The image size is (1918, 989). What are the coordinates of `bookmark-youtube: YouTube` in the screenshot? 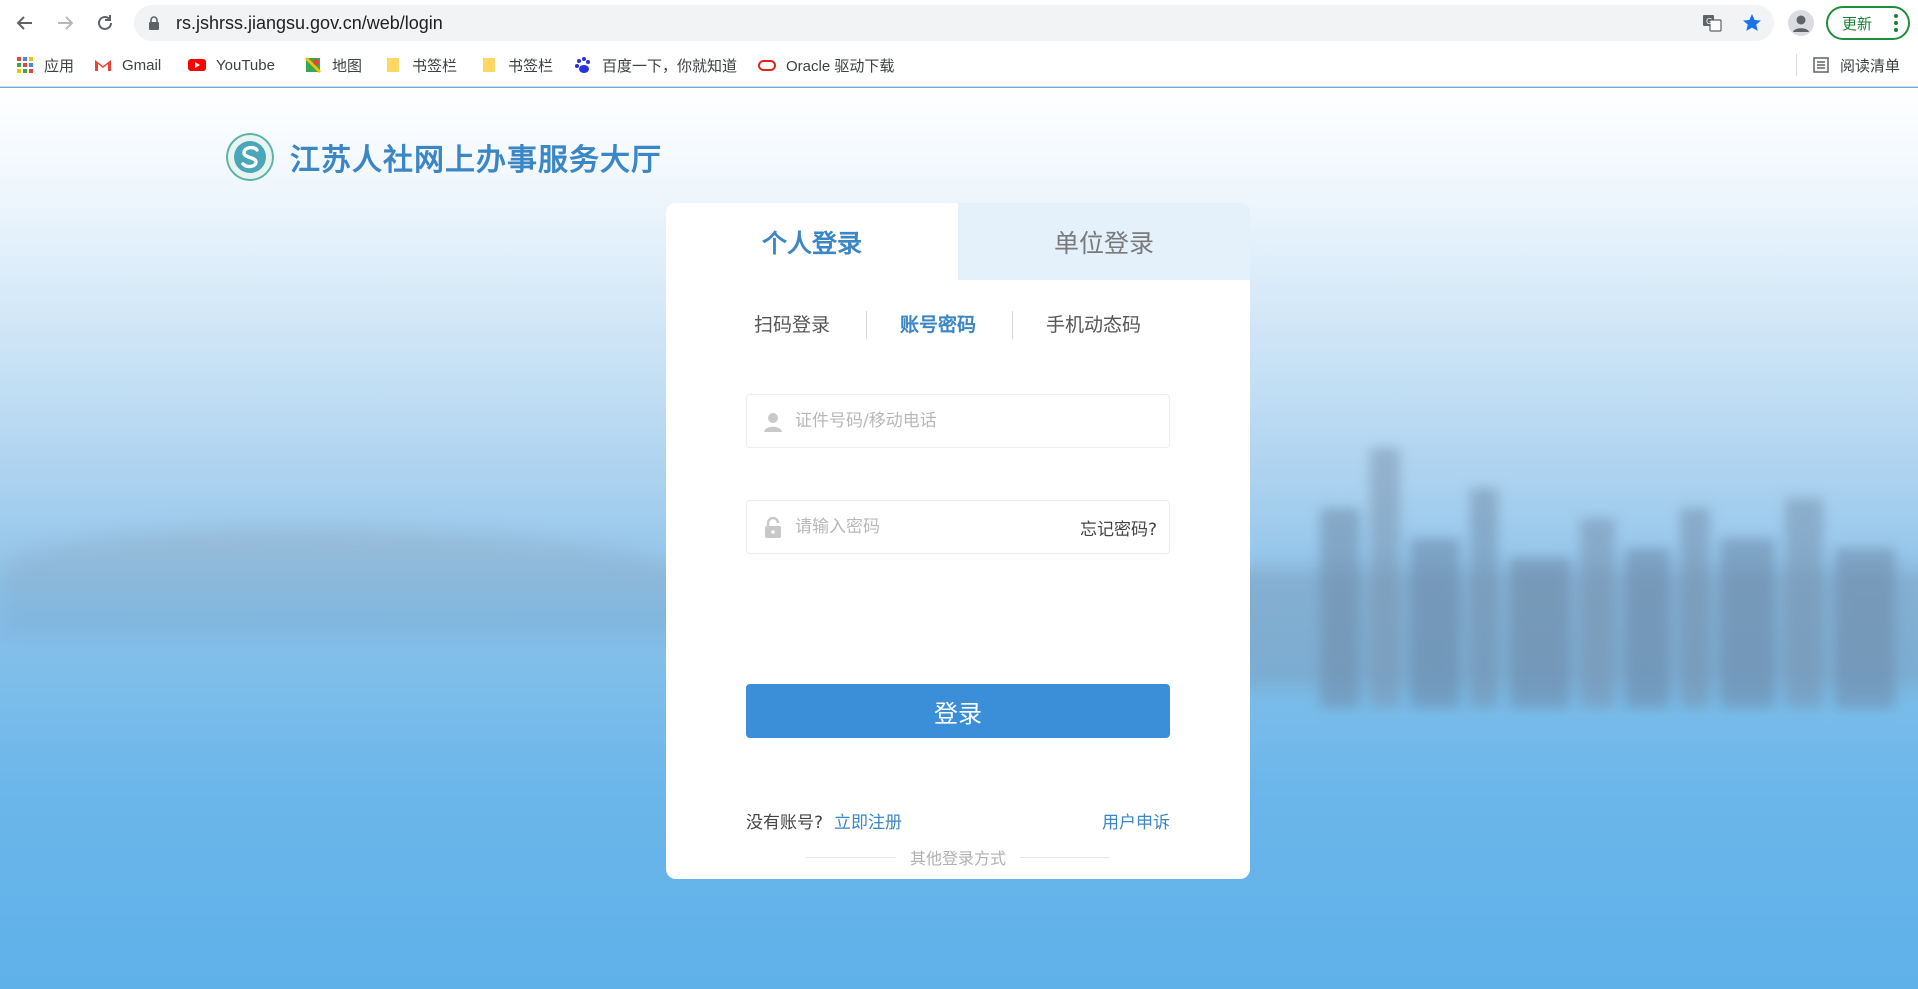 It's located at (231, 65).